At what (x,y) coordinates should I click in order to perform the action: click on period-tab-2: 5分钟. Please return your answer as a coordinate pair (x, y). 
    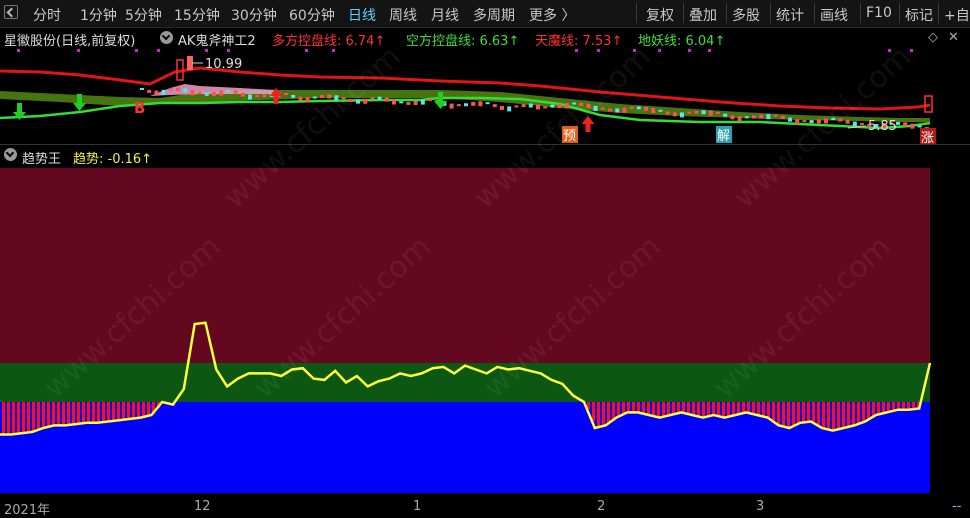
    Looking at the image, I should click on (143, 15).